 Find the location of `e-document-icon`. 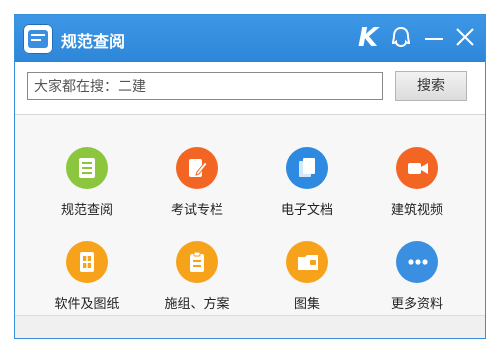

e-document-icon is located at coordinates (307, 168).